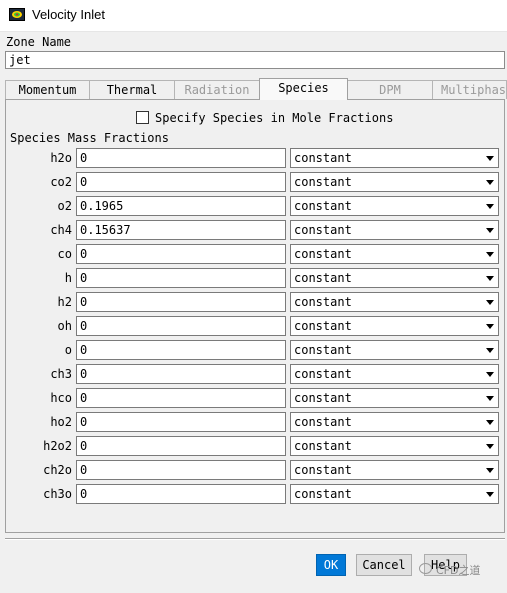 The image size is (507, 593). Describe the element at coordinates (274, 118) in the screenshot. I see `mole-fraction-label: Specify Species in Mole Fractions` at that location.